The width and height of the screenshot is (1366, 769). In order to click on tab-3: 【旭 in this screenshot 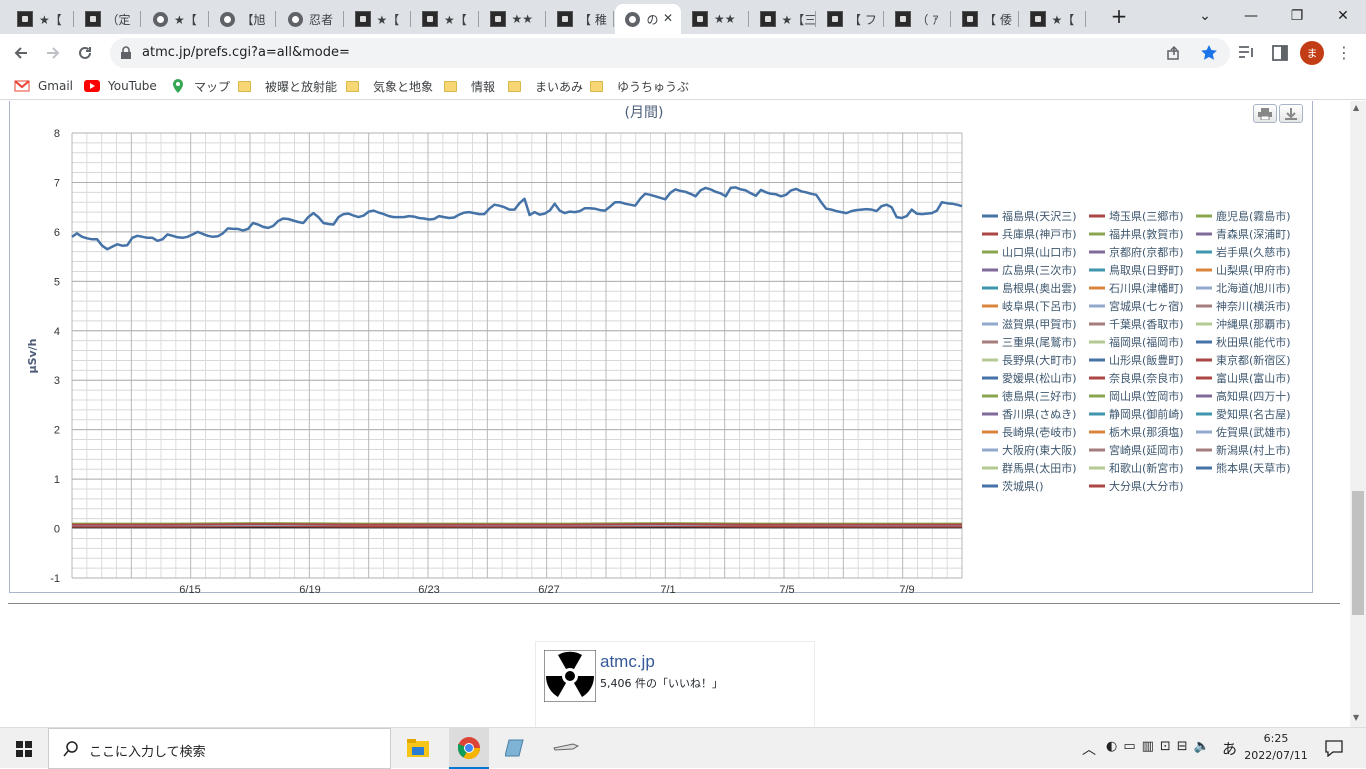, I will do `click(243, 19)`.